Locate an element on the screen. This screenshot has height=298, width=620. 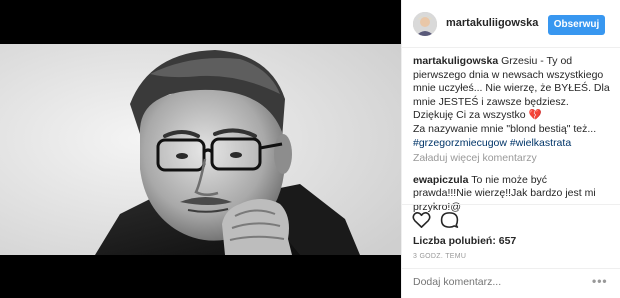
avatar-image is located at coordinates (425, 24).